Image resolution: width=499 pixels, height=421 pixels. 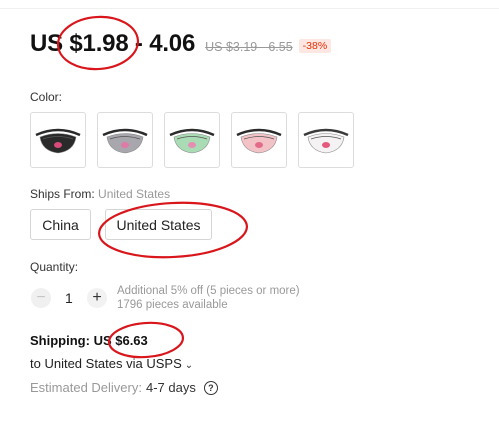 I want to click on color-label: Color:, so click(x=46, y=97).